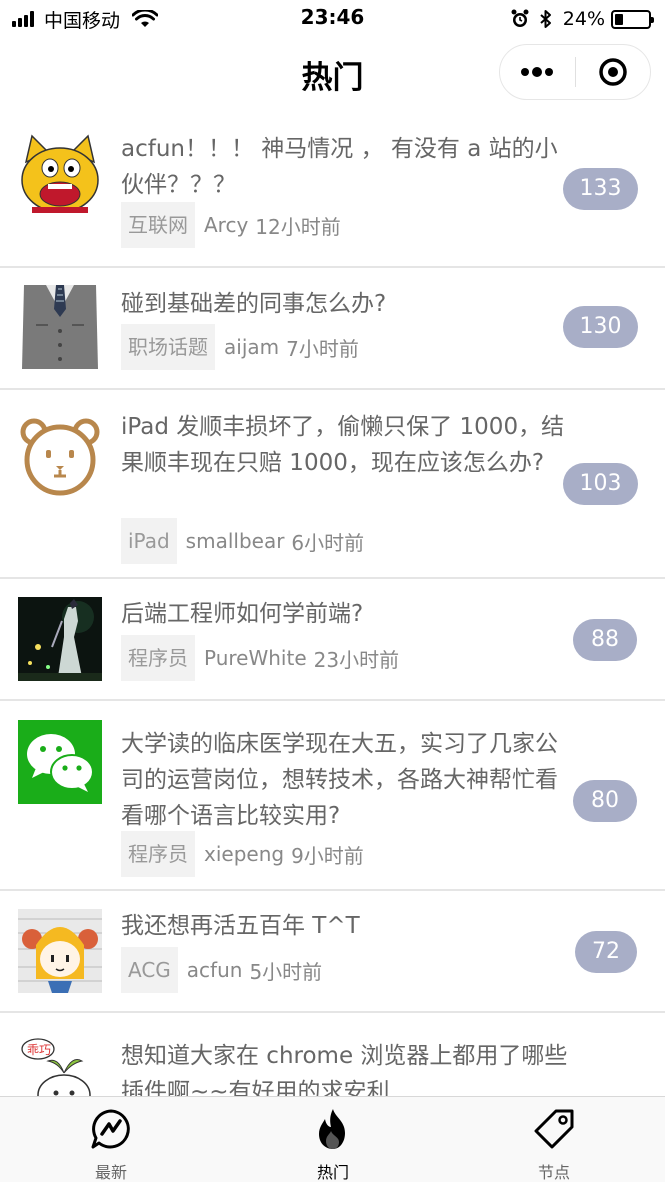  I want to click on topic-item: 我还想再活五百年 T^T ACG acfun 5小时前 72, so click(332, 952).